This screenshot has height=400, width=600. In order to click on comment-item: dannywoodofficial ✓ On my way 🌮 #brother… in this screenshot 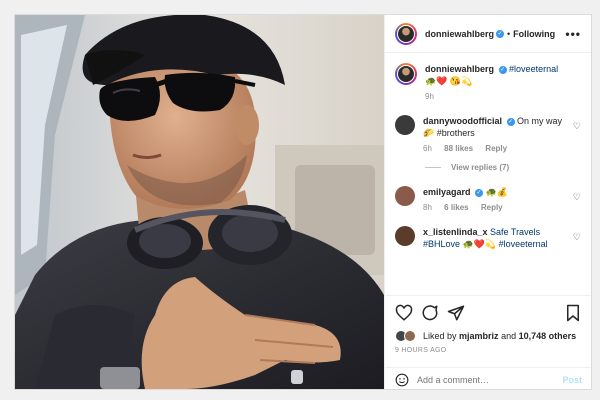, I will do `click(488, 135)`.